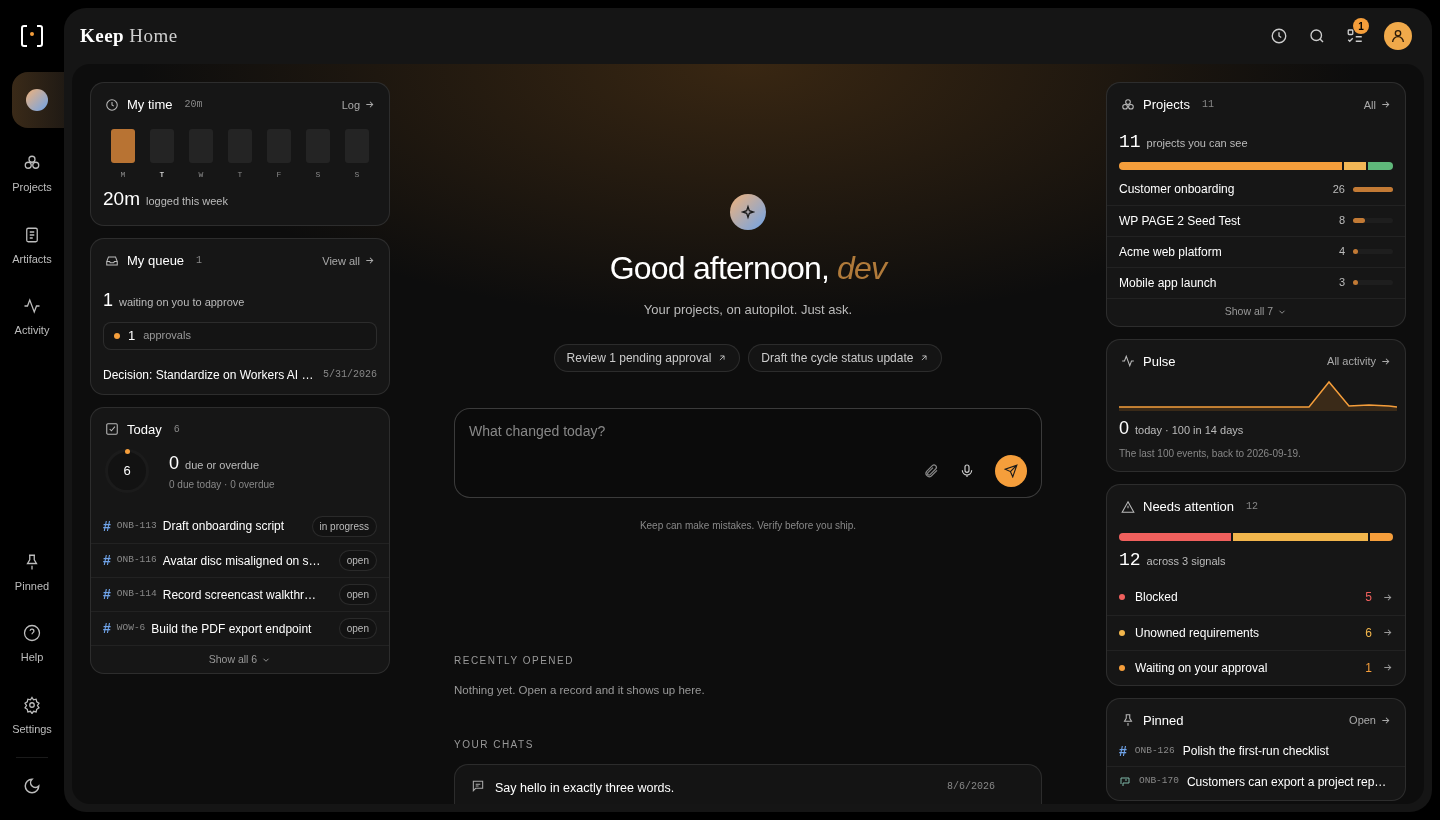 The height and width of the screenshot is (820, 1440). I want to click on task-row: # ONB-114 Record screencast walkthr… open, so click(240, 594).